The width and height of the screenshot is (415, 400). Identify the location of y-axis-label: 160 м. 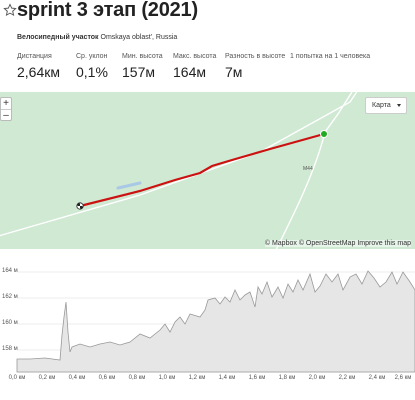
(10, 323).